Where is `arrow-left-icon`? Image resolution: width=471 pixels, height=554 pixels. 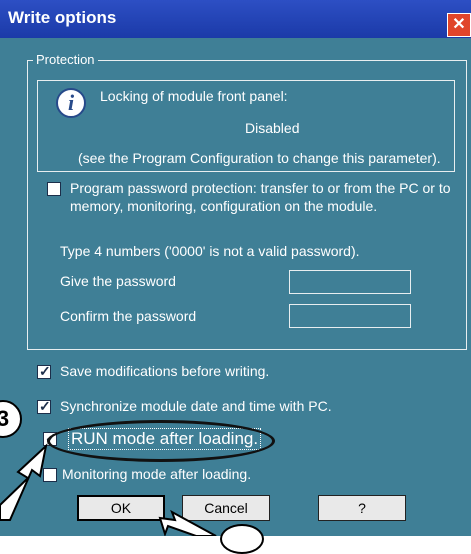 arrow-left-icon is located at coordinates (24, 482).